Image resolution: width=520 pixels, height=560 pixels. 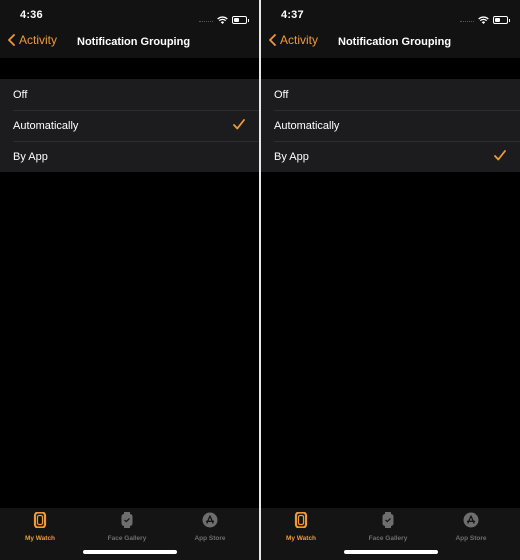 What do you see at coordinates (390, 16) in the screenshot?
I see `status-bar: 4:37` at bounding box center [390, 16].